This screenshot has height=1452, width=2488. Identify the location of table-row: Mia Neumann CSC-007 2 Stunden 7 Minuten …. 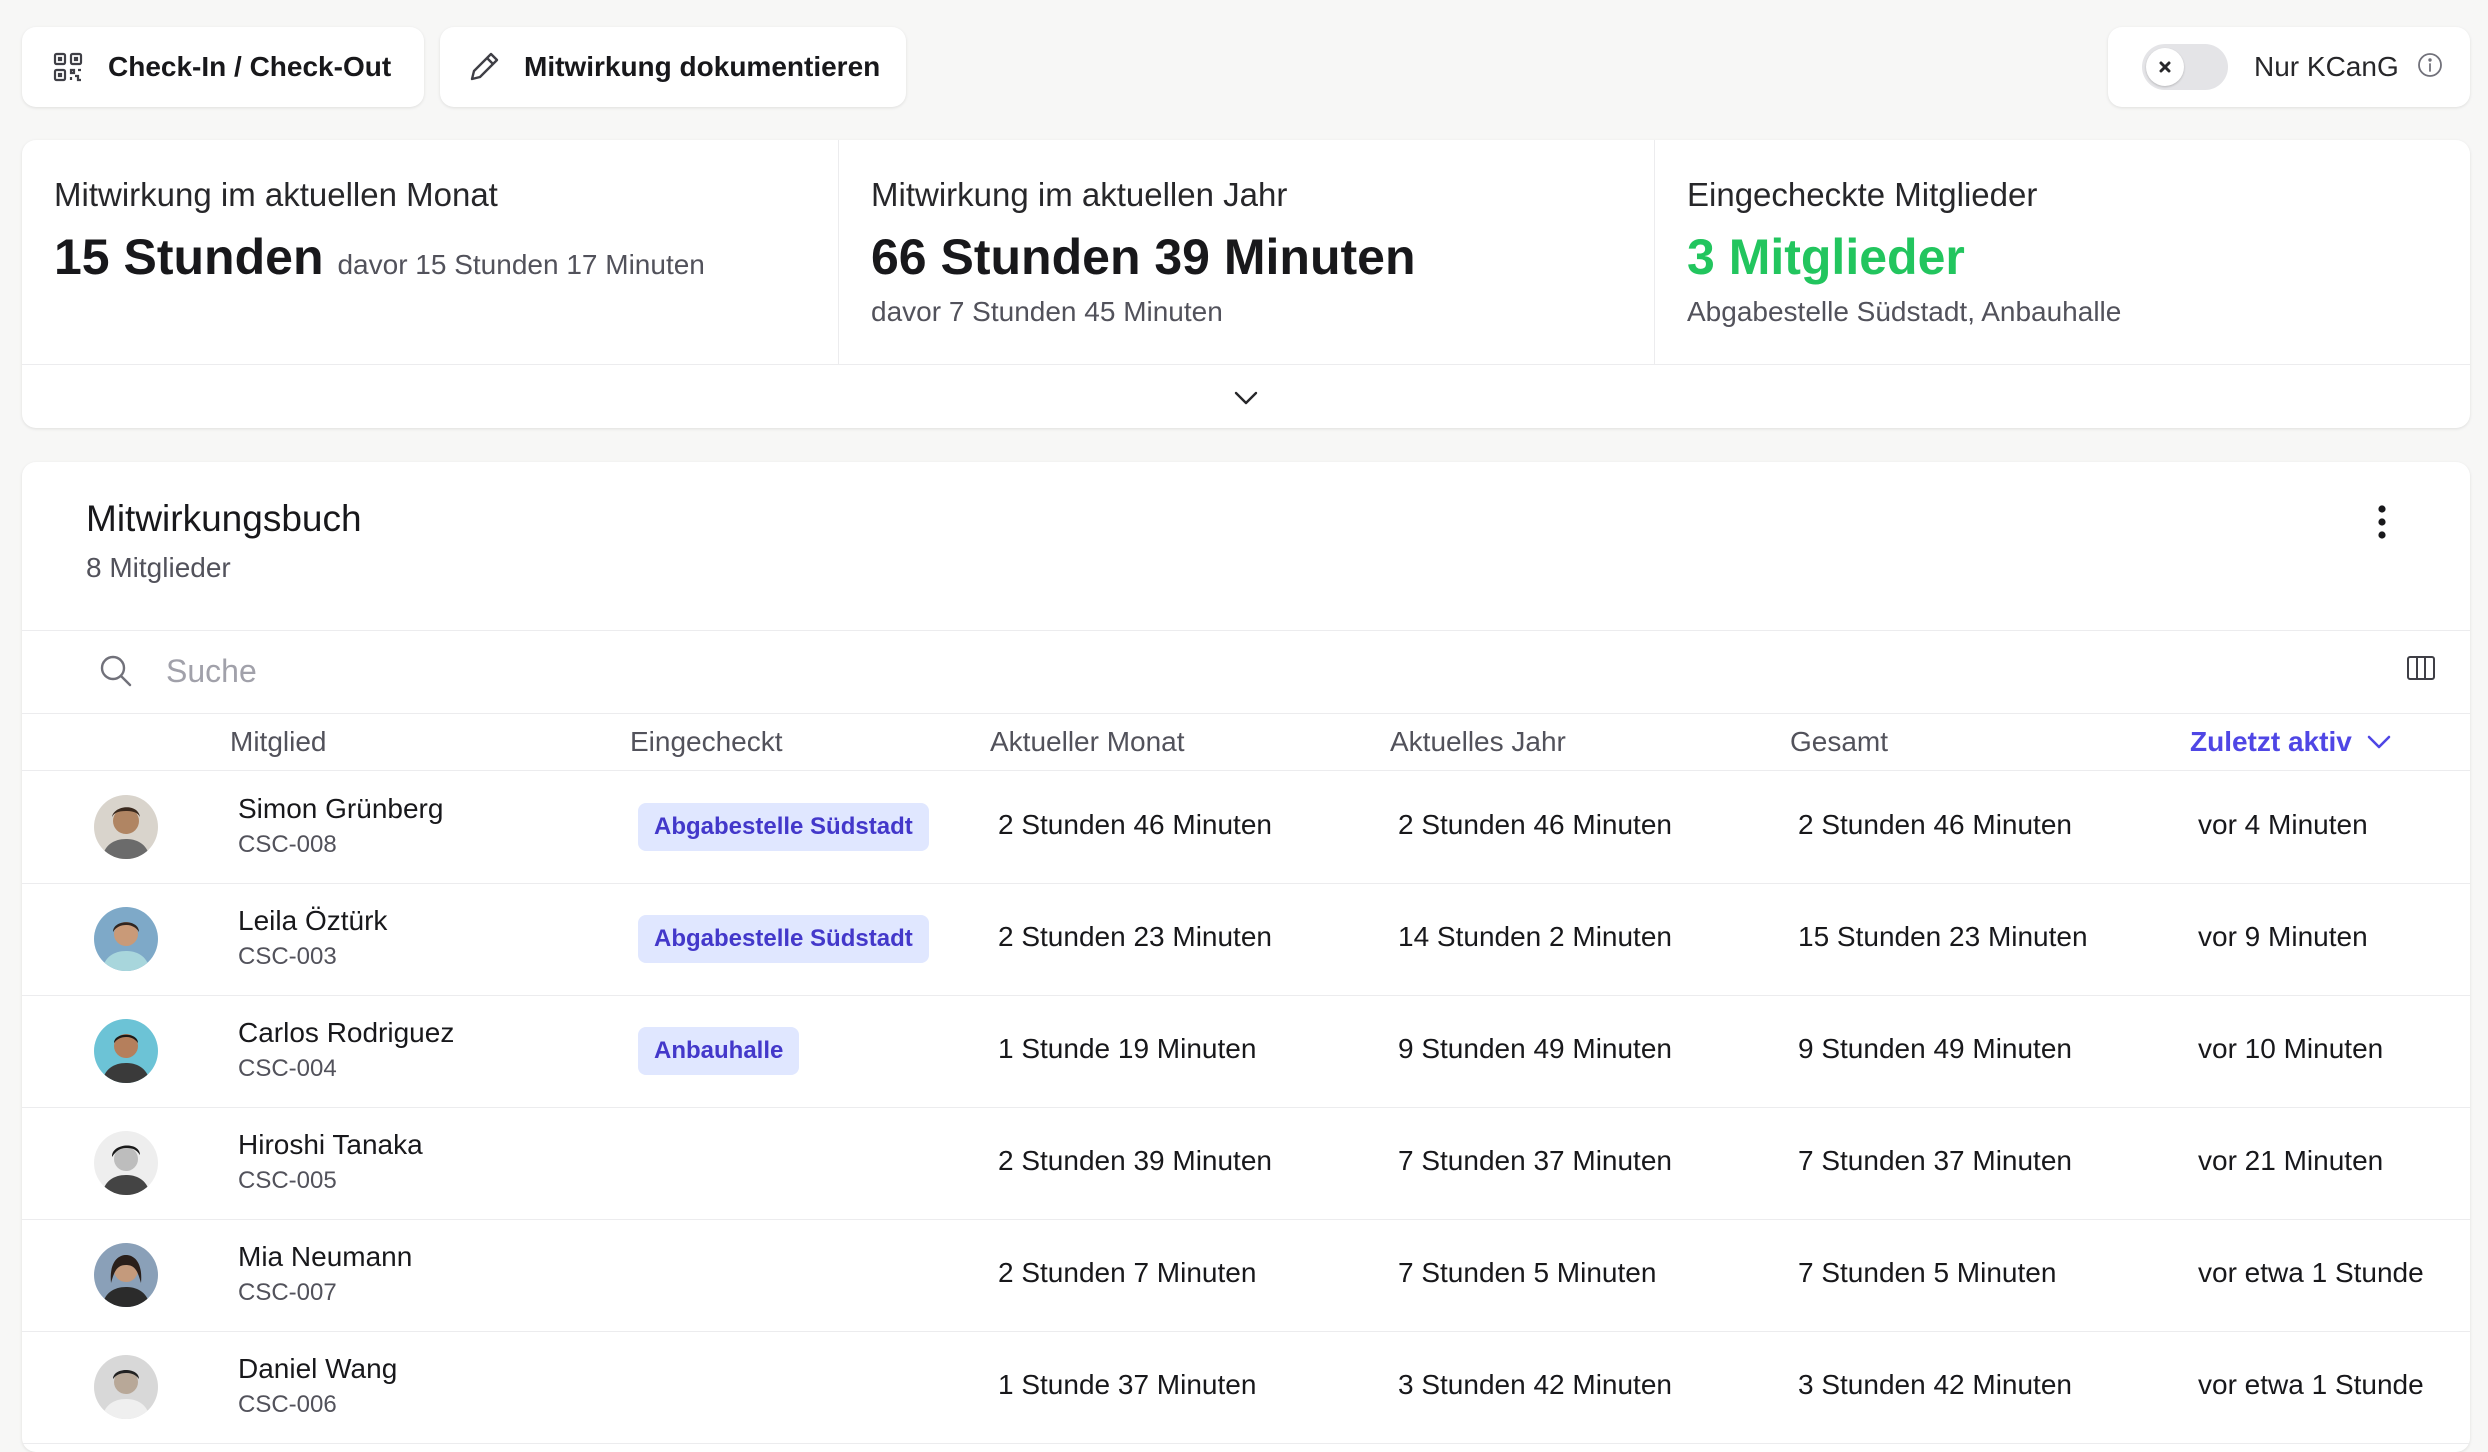
(1246, 1275).